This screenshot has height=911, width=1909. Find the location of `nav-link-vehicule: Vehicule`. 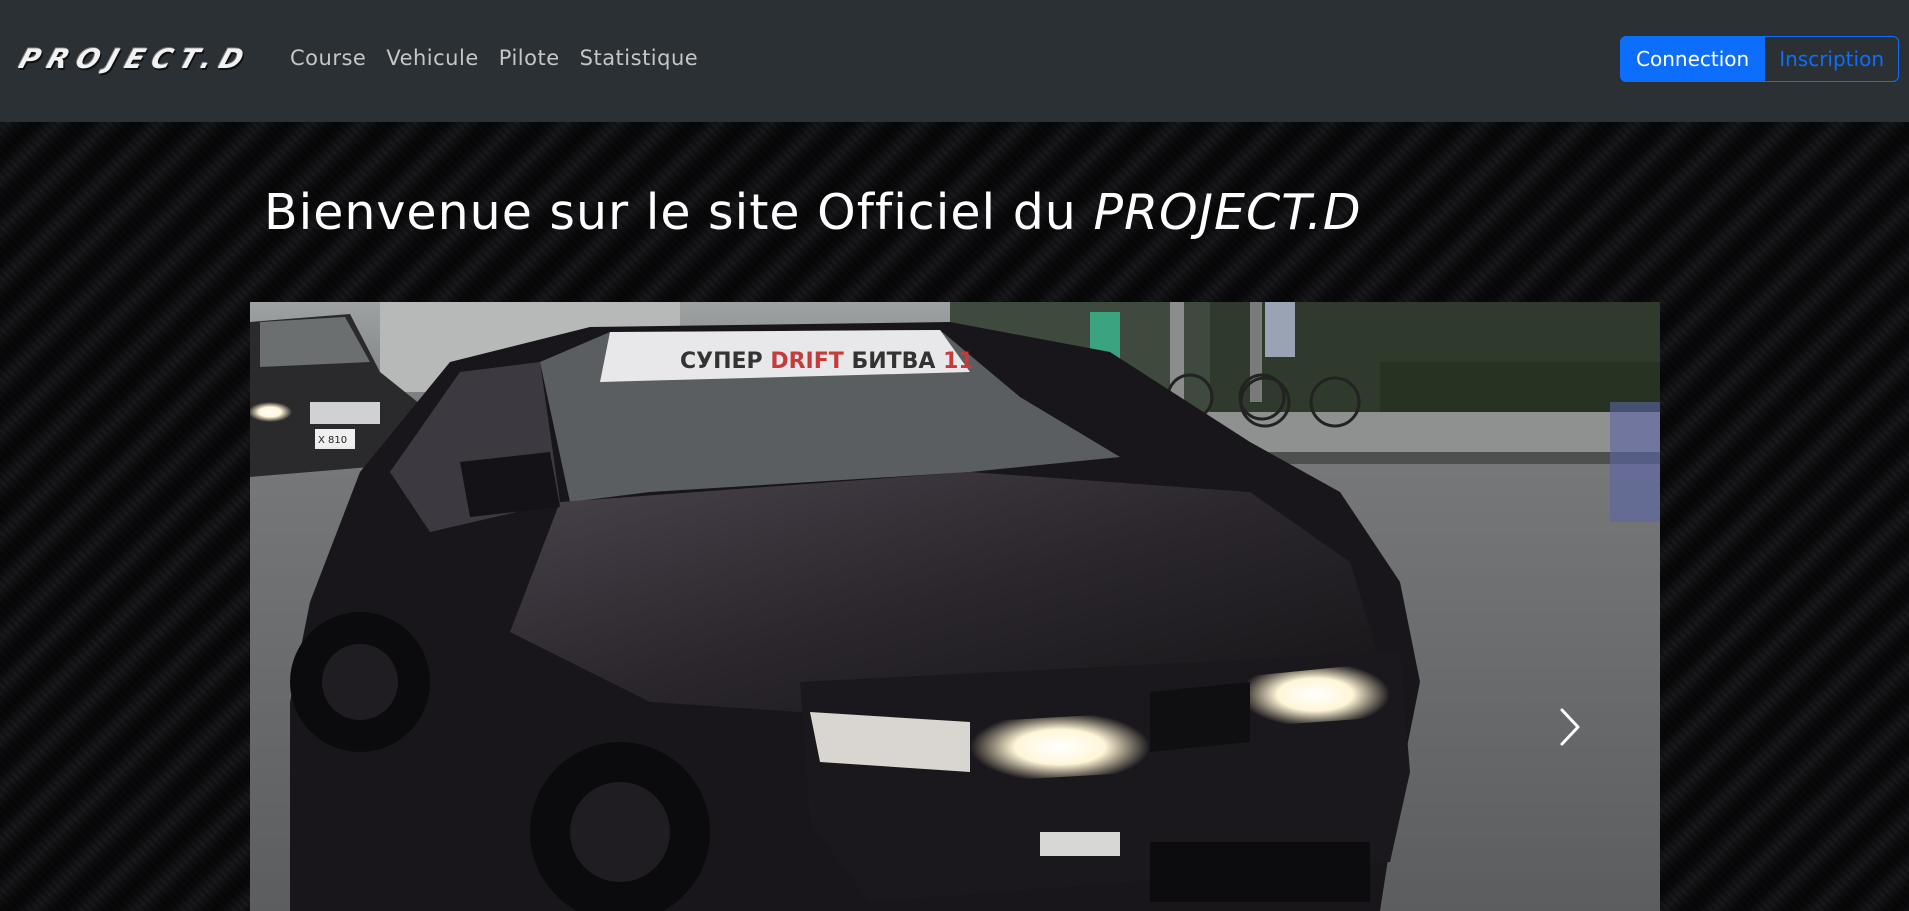

nav-link-vehicule: Vehicule is located at coordinates (432, 58).